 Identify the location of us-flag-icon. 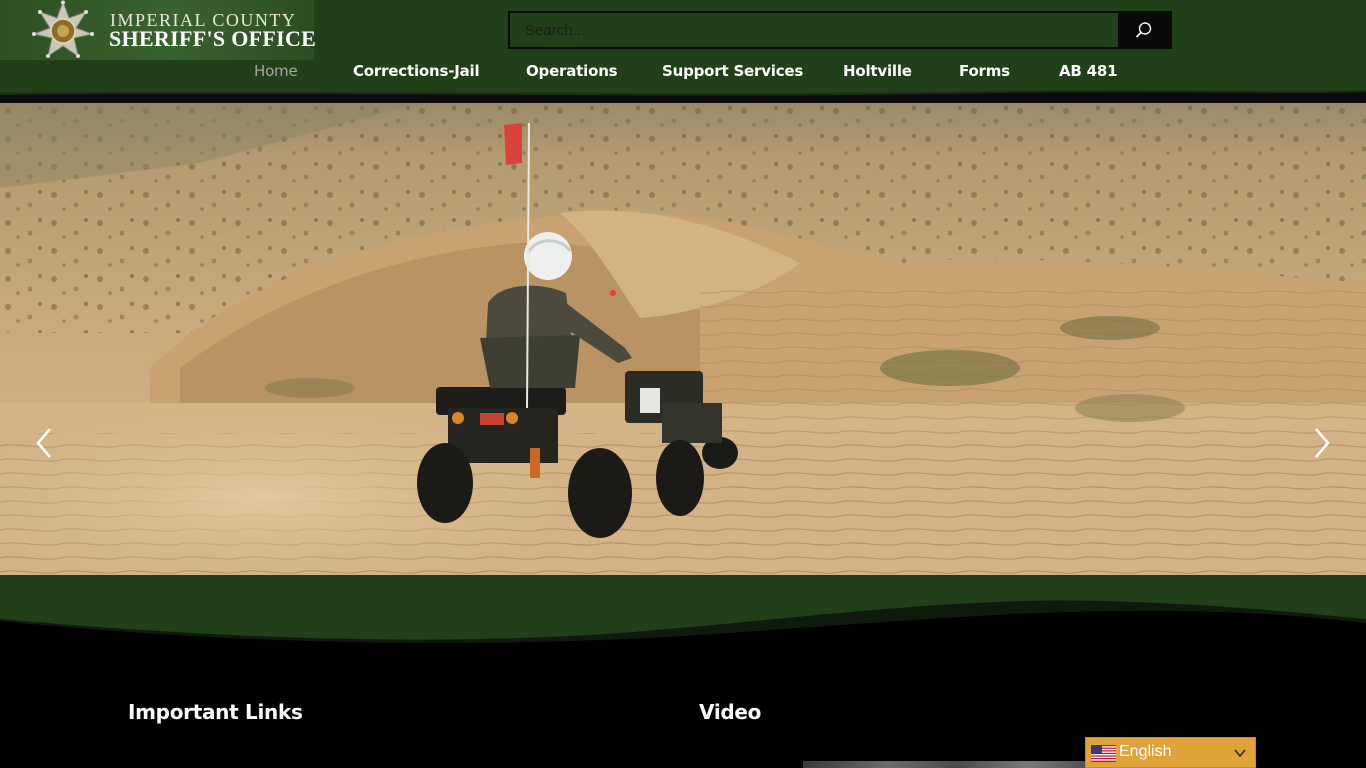
(1103, 753).